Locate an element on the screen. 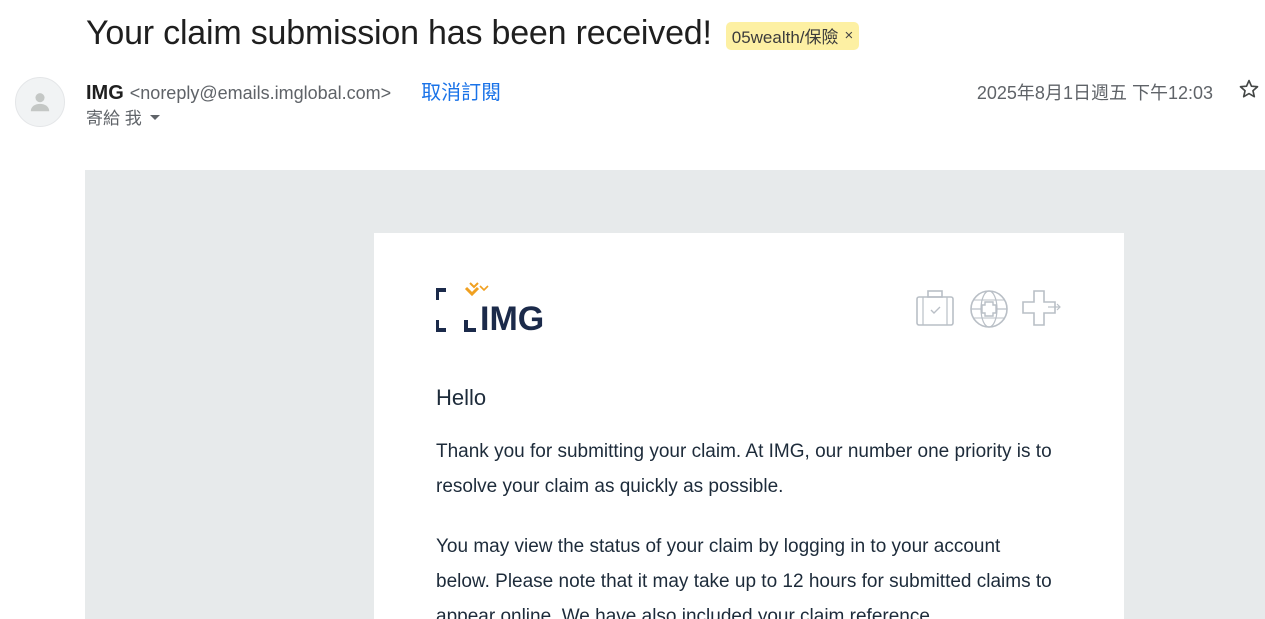  unsubscribe-link: 取消訂閱 is located at coordinates (461, 90).